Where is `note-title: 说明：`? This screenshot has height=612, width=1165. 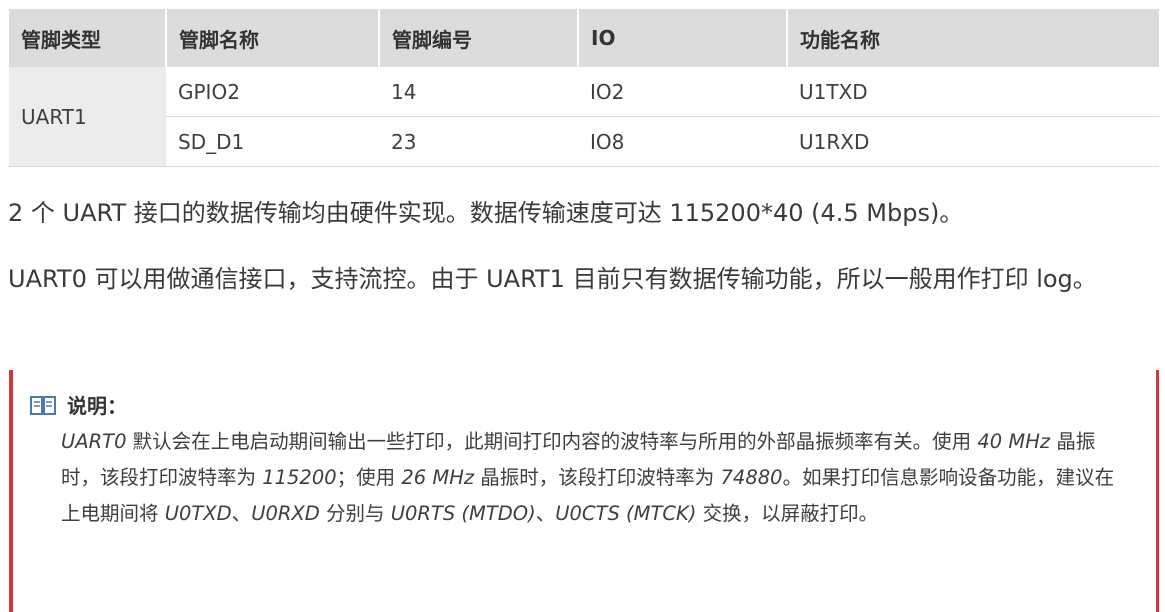 note-title: 说明： is located at coordinates (97, 406).